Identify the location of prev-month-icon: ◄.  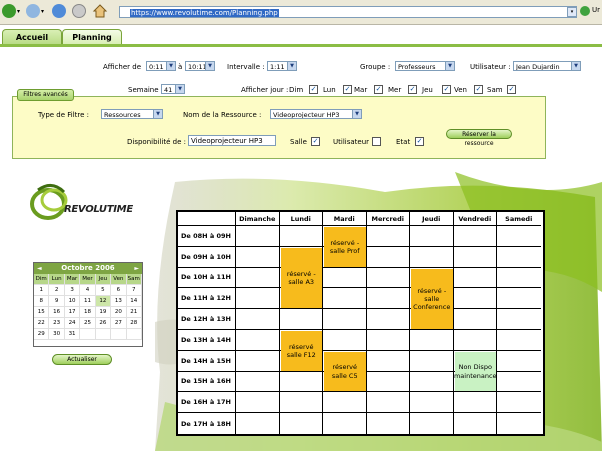
(39, 268).